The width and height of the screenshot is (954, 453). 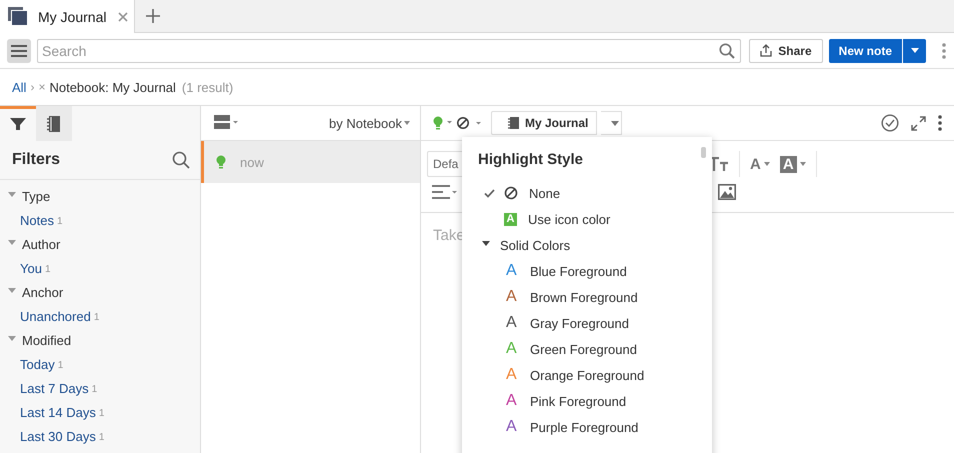 I want to click on filter-item: You 1, so click(x=100, y=268).